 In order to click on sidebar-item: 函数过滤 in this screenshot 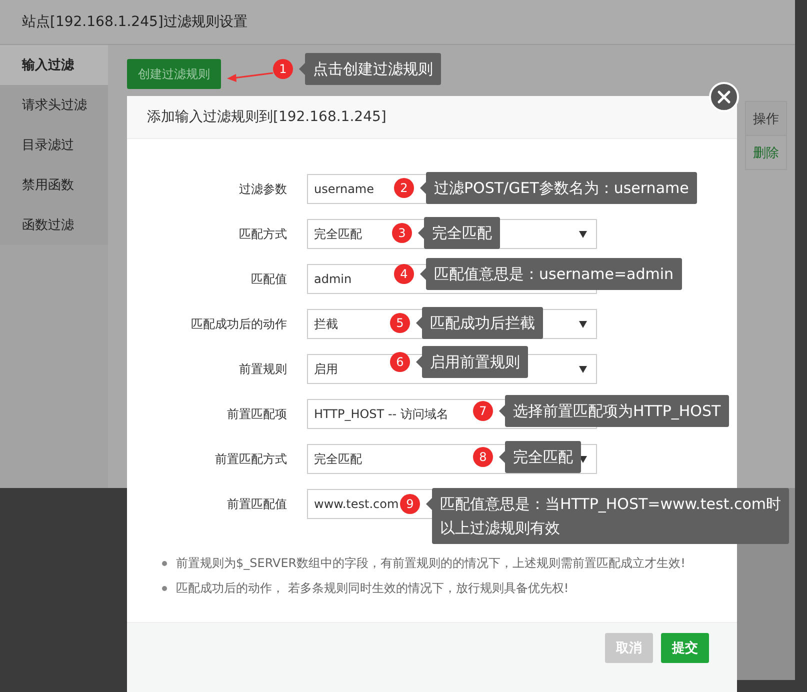, I will do `click(54, 225)`.